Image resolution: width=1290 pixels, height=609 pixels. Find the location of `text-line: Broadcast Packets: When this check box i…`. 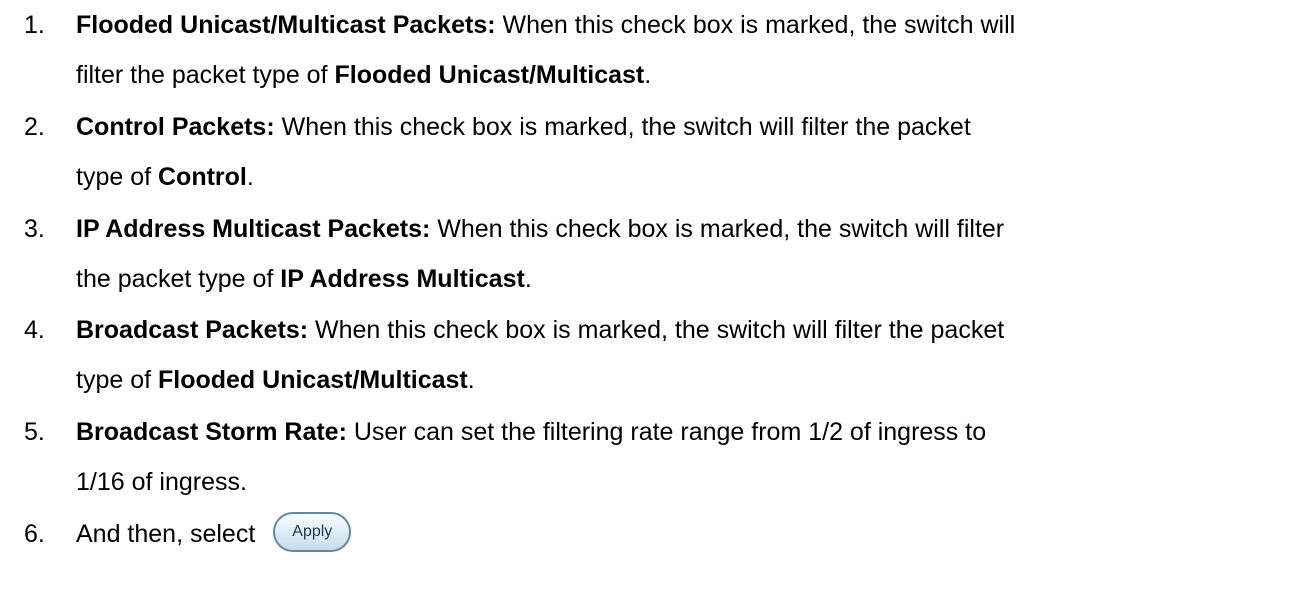

text-line: Broadcast Packets: When this check box i… is located at coordinates (676, 330).